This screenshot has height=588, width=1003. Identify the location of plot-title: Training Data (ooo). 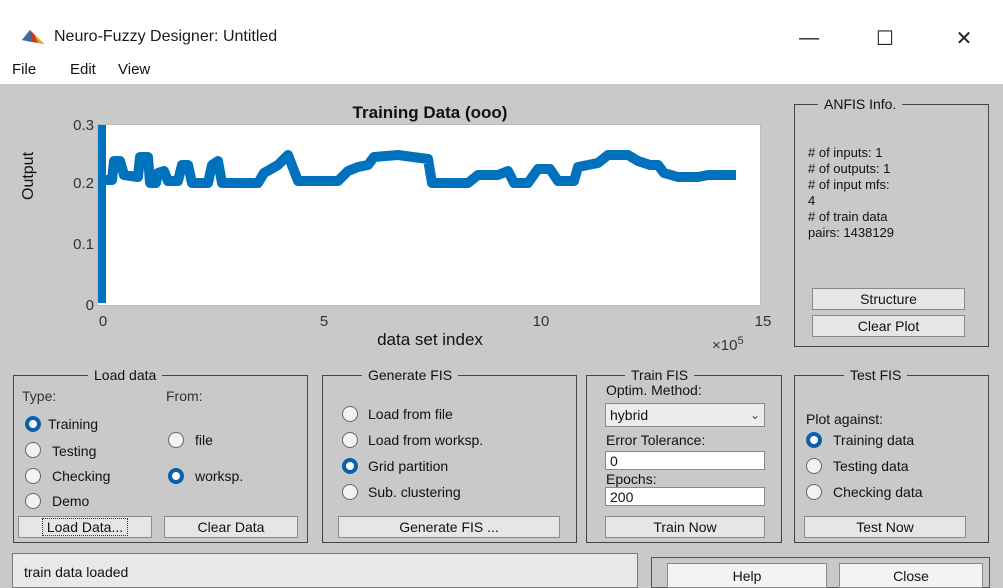
(430, 112).